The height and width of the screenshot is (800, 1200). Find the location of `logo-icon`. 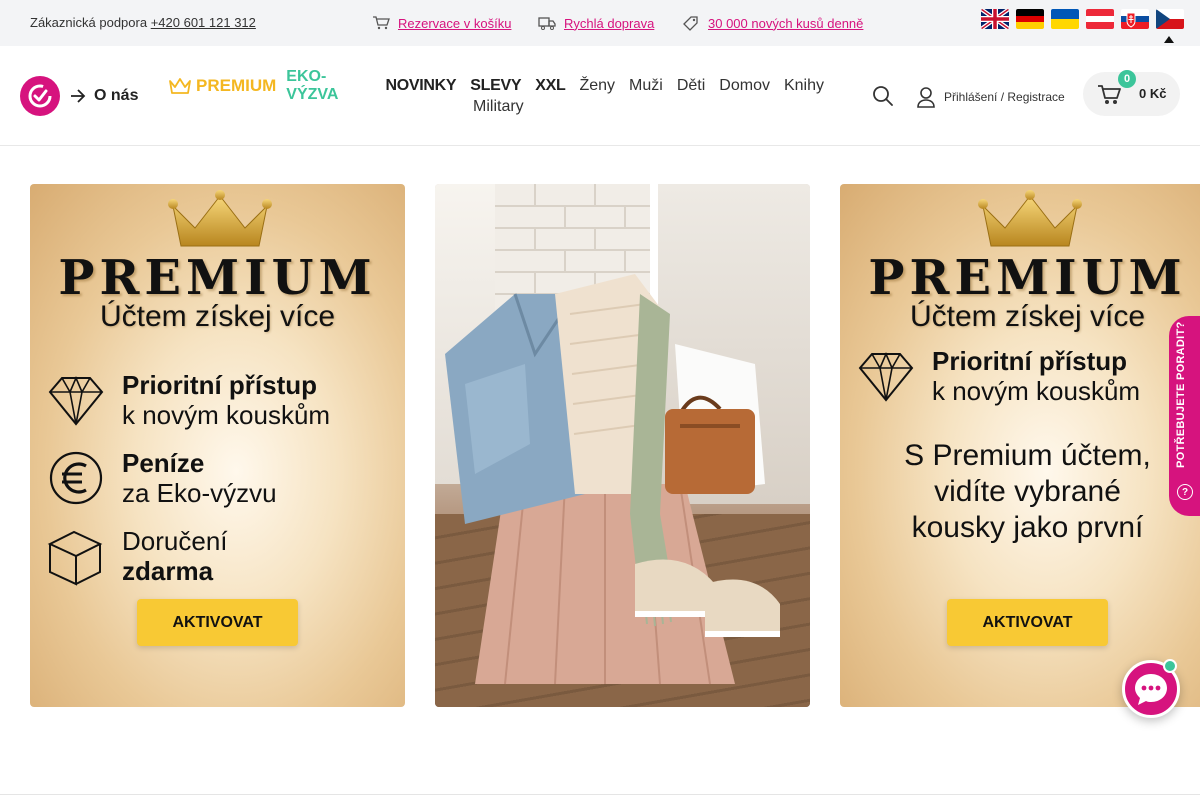

logo-icon is located at coordinates (40, 96).